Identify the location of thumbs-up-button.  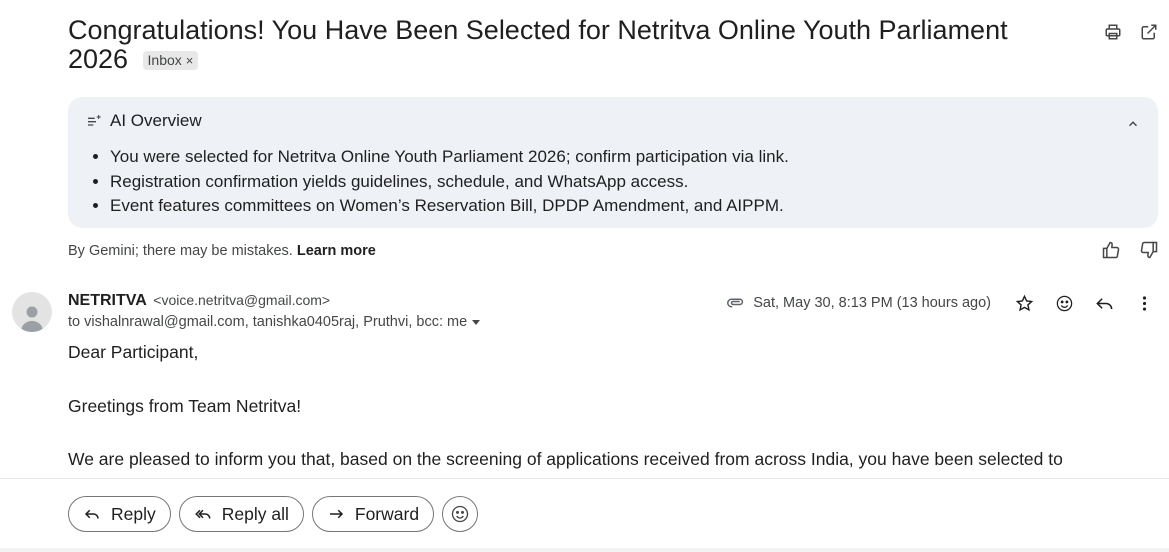
(1111, 250).